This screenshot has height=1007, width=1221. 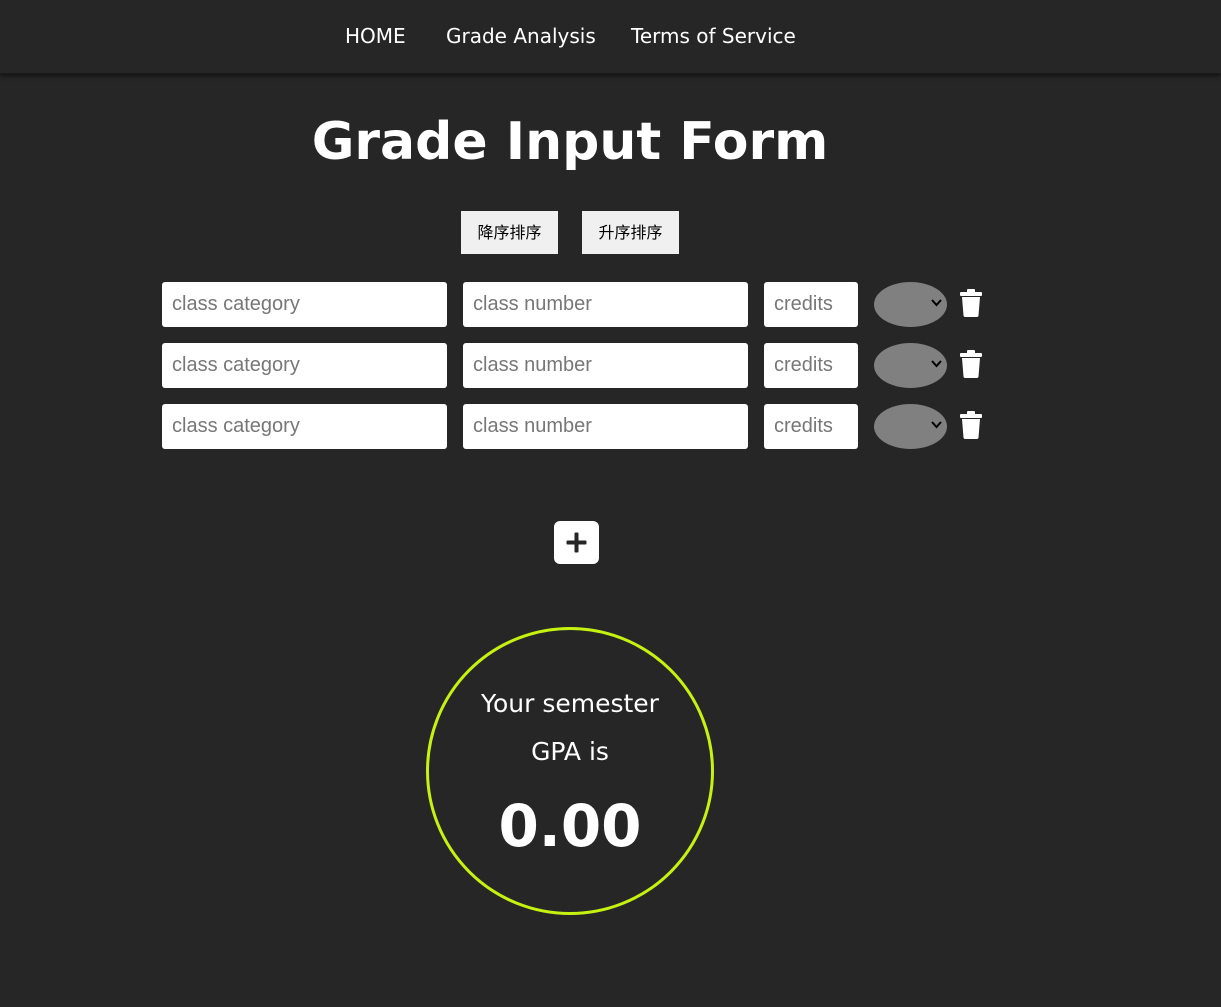 I want to click on add-row-button, so click(x=576, y=542).